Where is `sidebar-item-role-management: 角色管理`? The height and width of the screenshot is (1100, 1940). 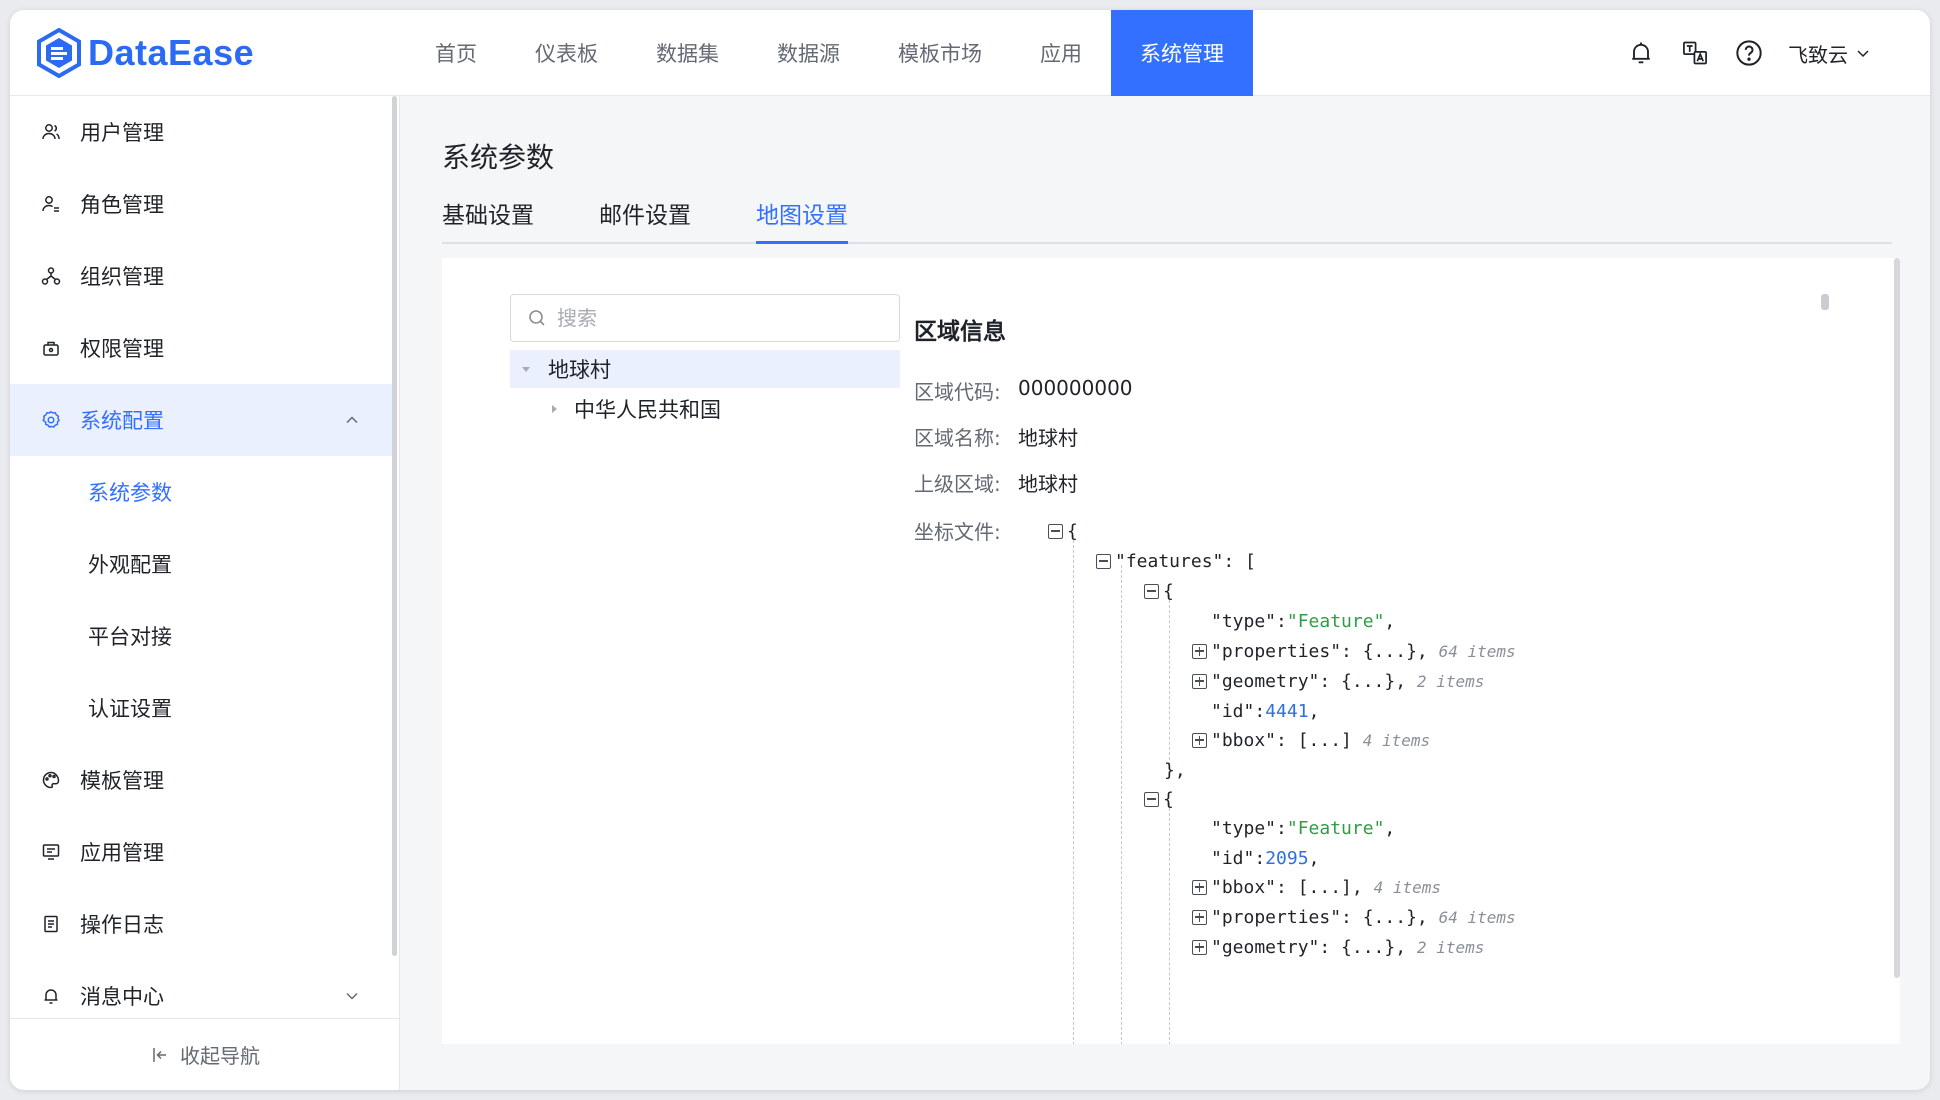 sidebar-item-role-management: 角色管理 is located at coordinates (201, 204).